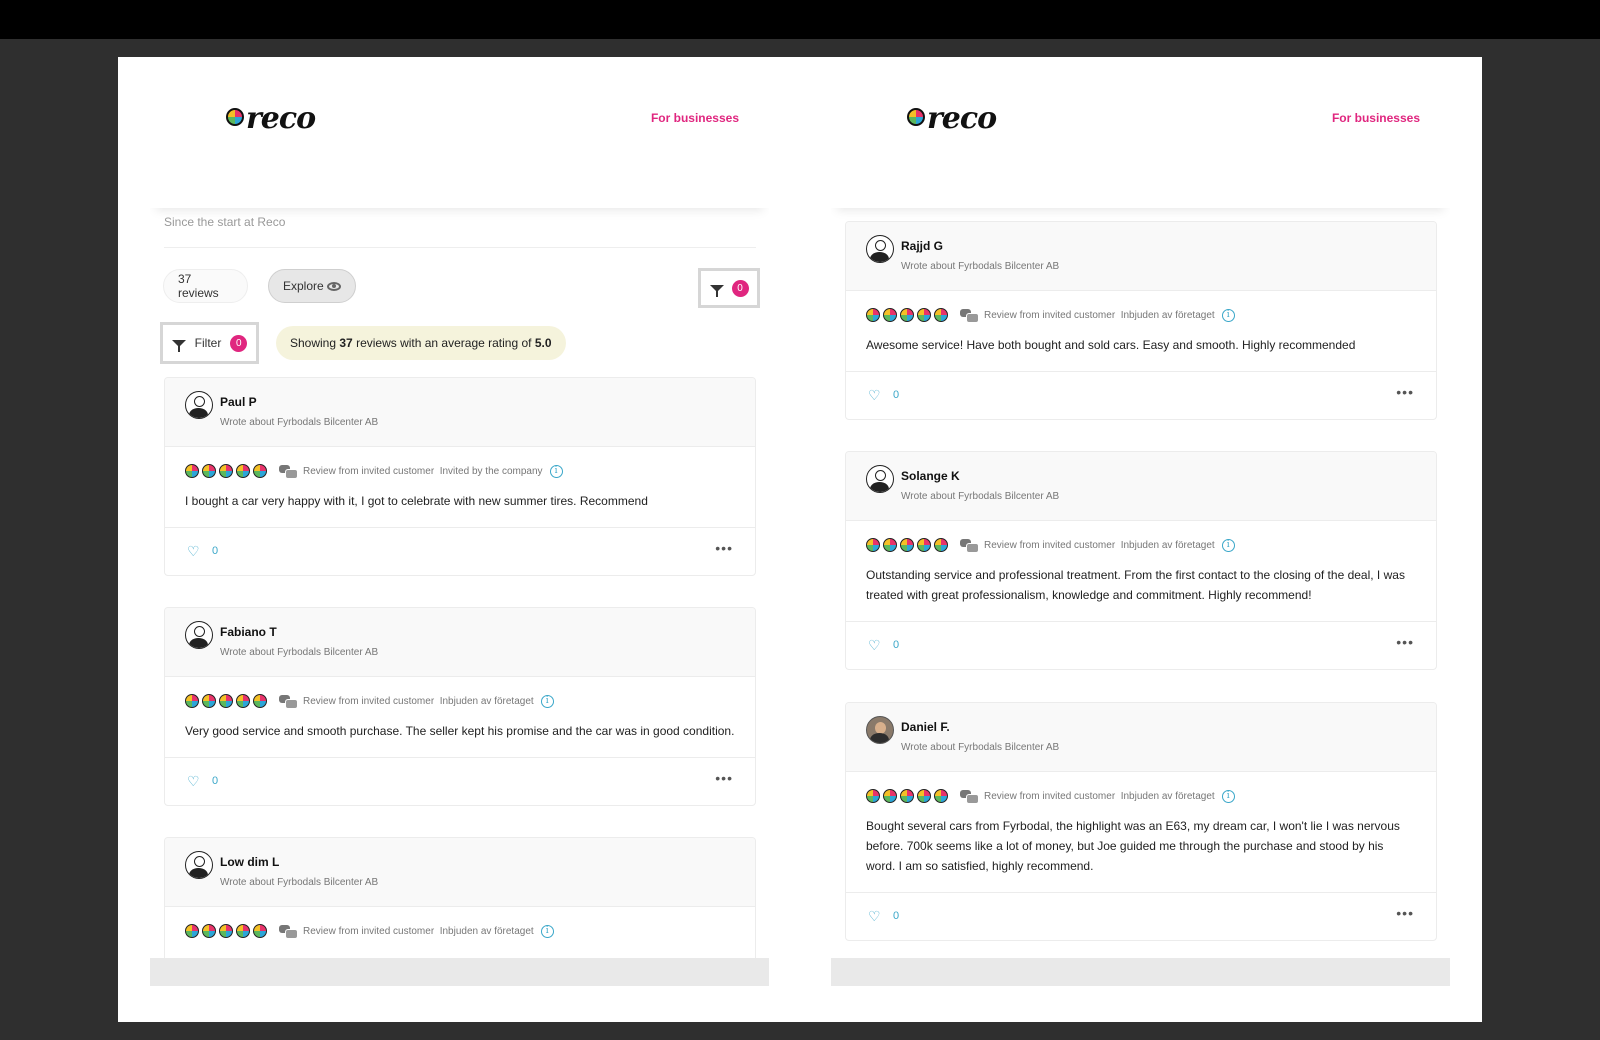 The height and width of the screenshot is (1040, 1600). Describe the element at coordinates (248, 632) in the screenshot. I see `reviewer-name: Fabiano T` at that location.